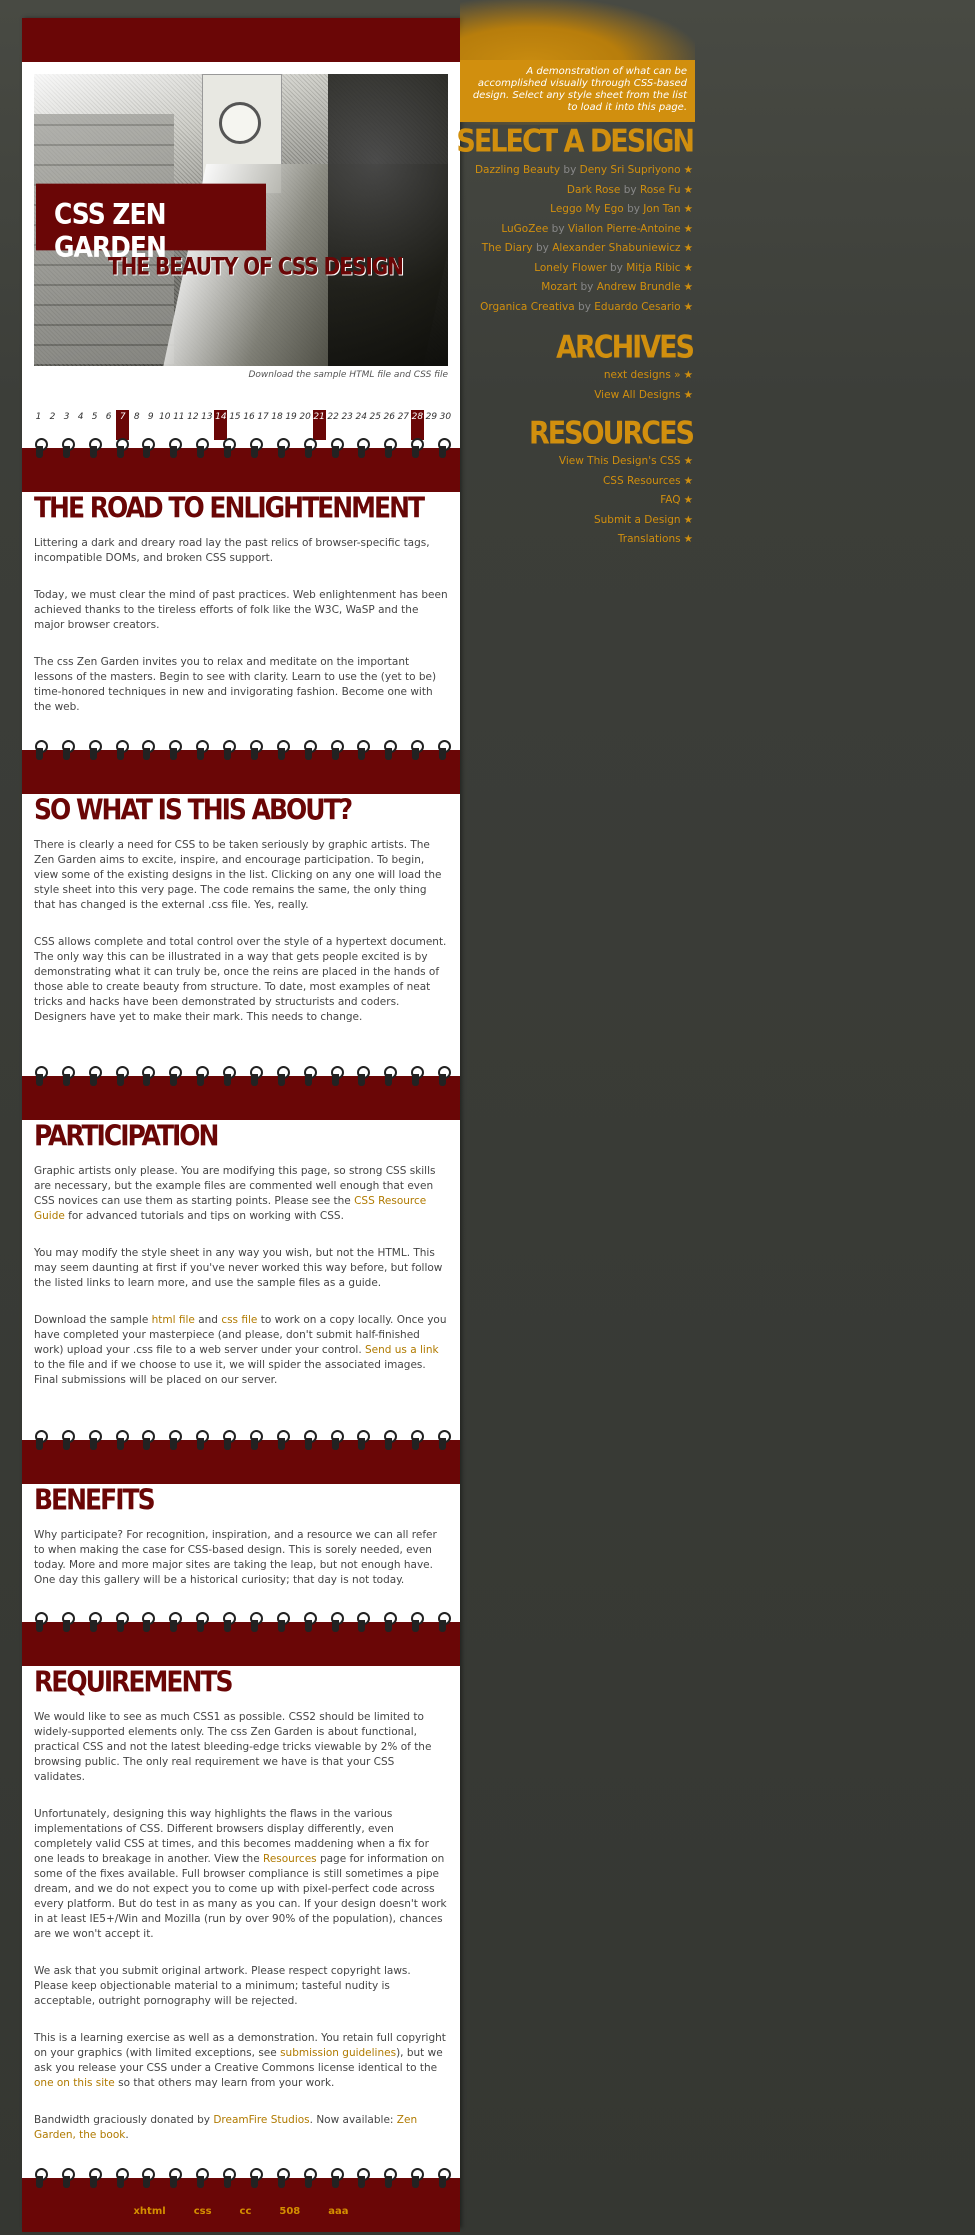 This screenshot has height=2235, width=975. What do you see at coordinates (559, 287) in the screenshot?
I see `design-name: Mozart` at bounding box center [559, 287].